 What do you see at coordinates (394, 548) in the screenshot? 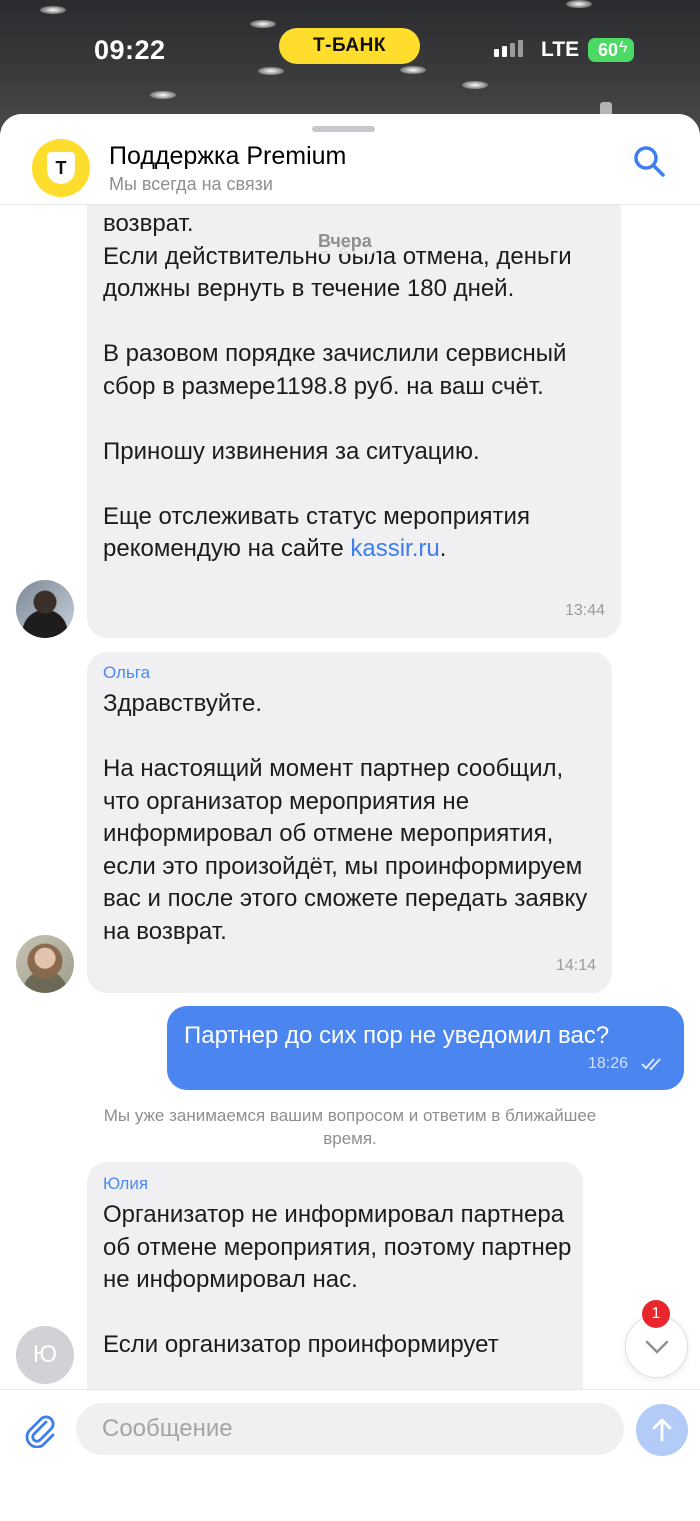
I see `message-link: kassir.ru` at bounding box center [394, 548].